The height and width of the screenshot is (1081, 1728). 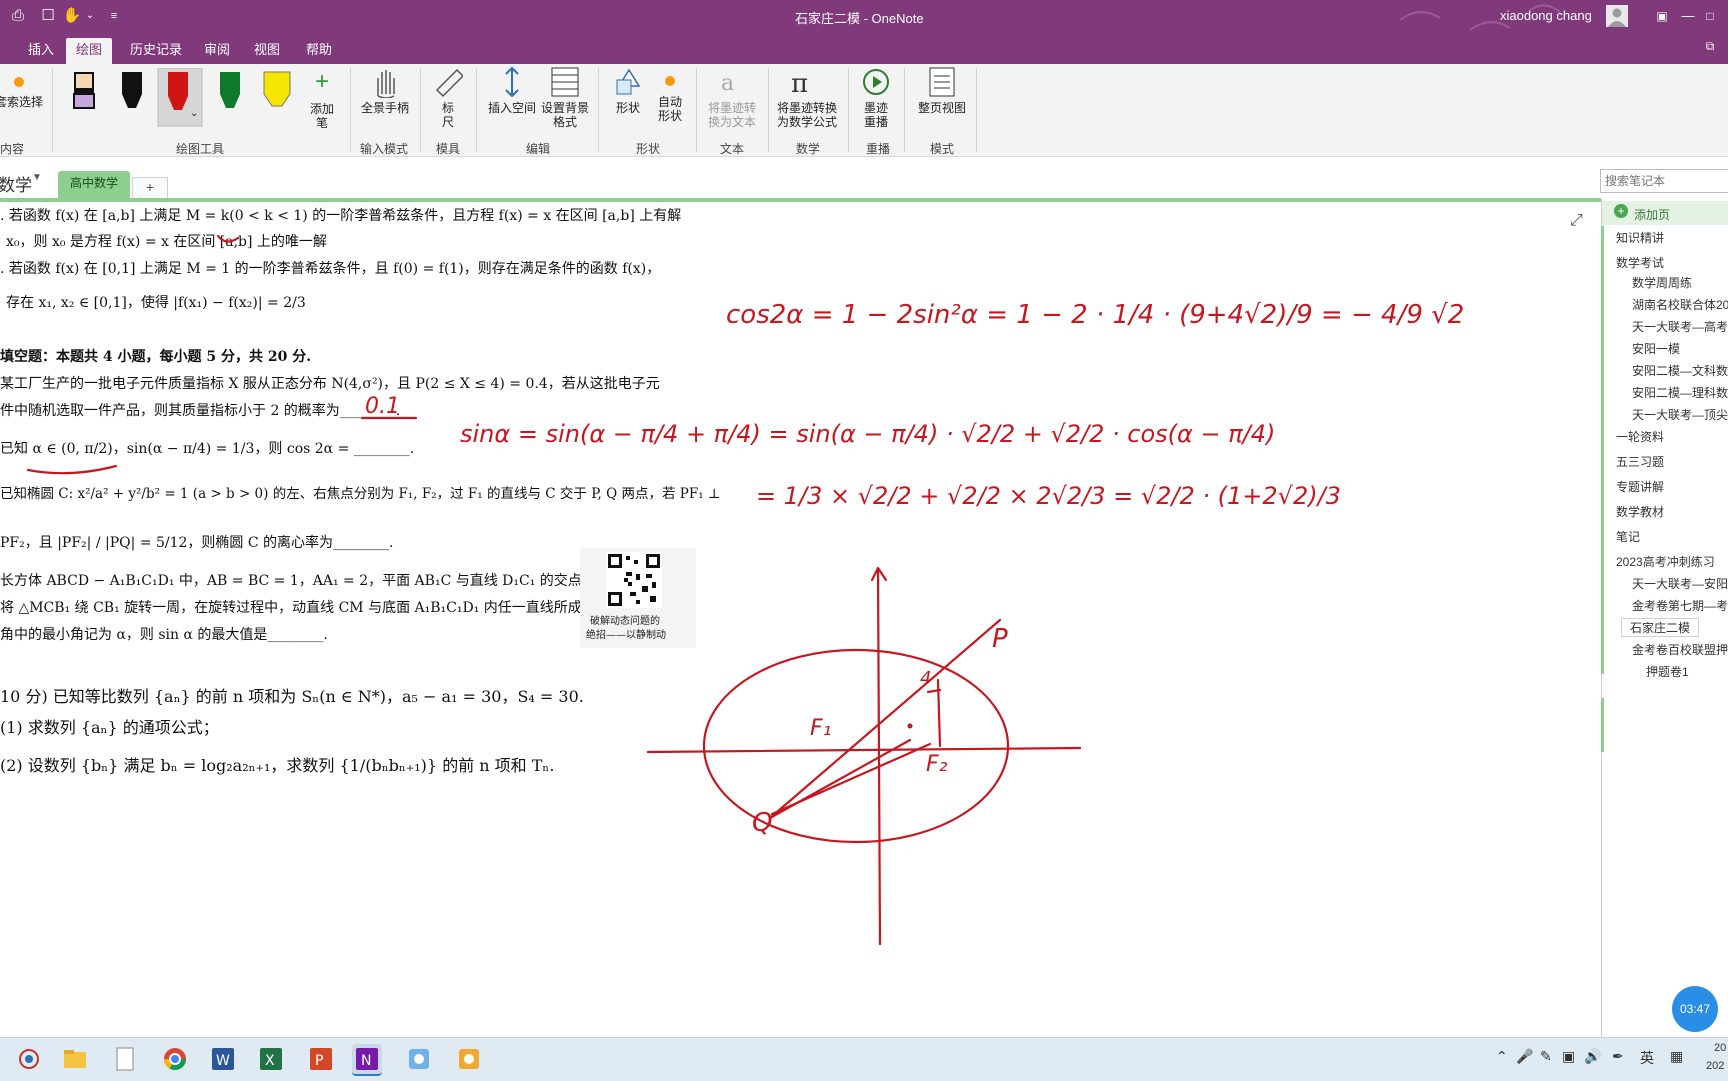 I want to click on page-item: 天一大联考—安阳, so click(x=1680, y=583).